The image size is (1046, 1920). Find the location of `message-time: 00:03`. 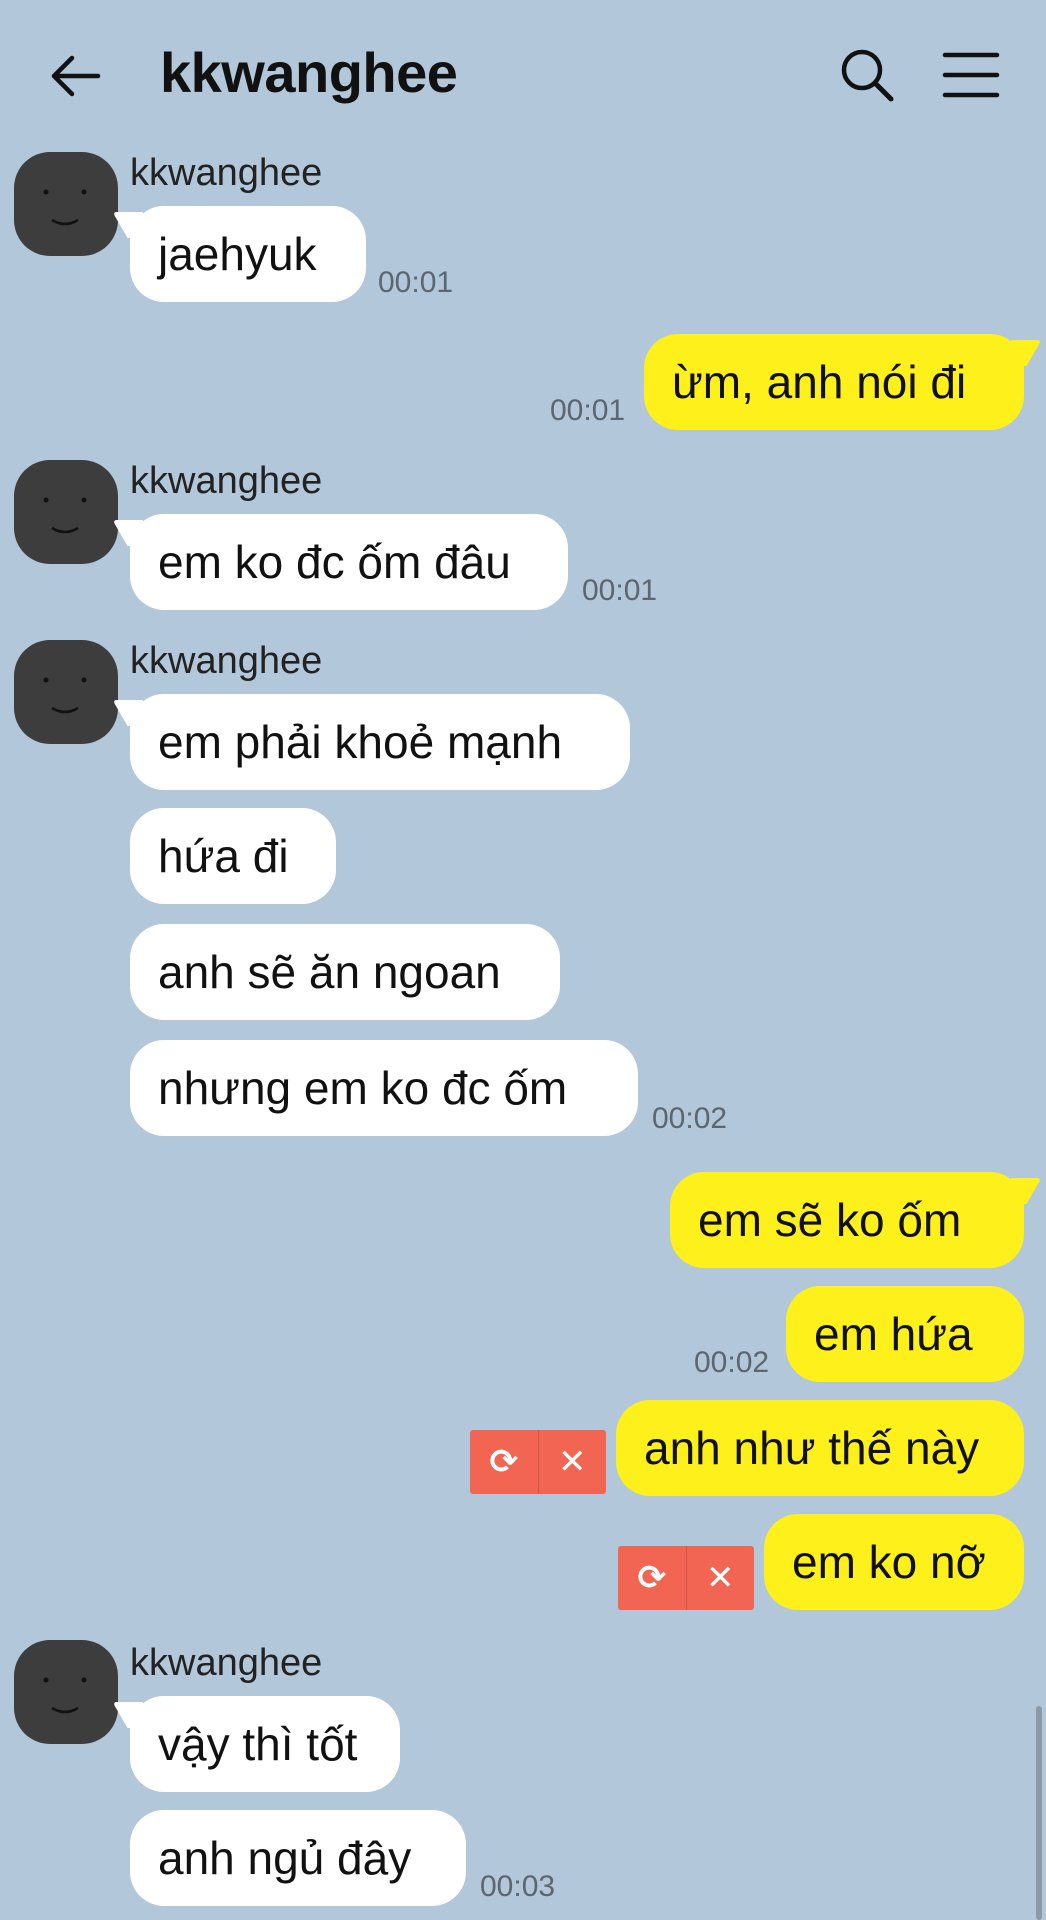

message-time: 00:03 is located at coordinates (518, 1886).